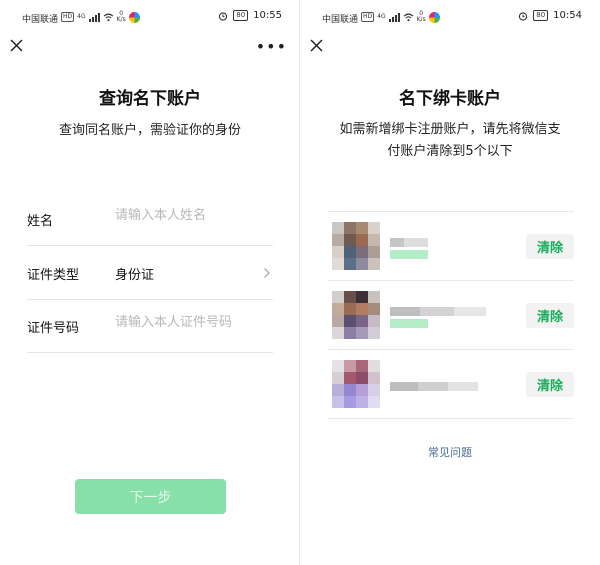 This screenshot has height=565, width=600. I want to click on id-type-label: 证件类型, so click(53, 275).